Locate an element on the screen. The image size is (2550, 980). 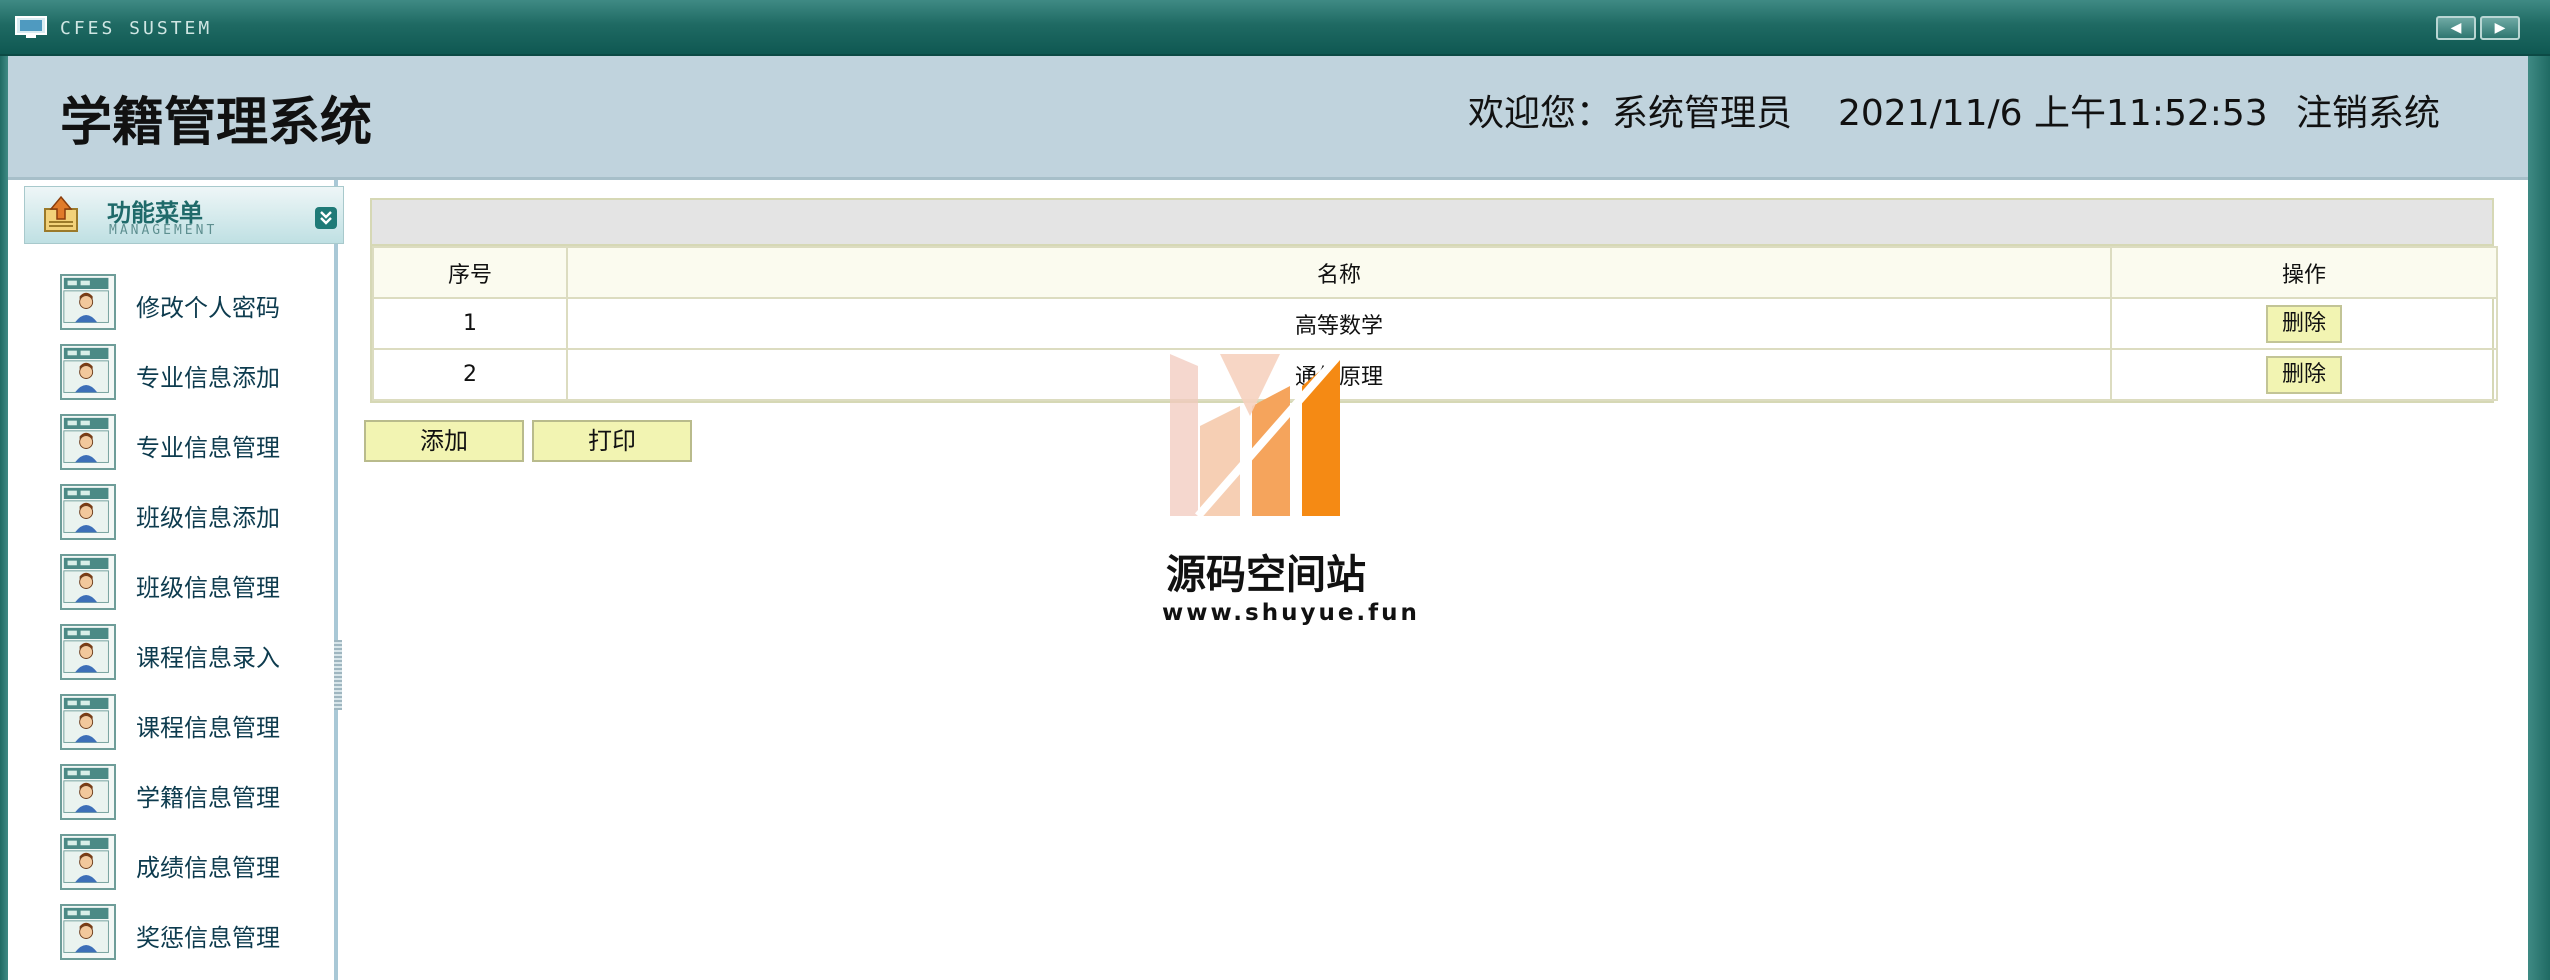
window-frame-left is located at coordinates (4, 518).